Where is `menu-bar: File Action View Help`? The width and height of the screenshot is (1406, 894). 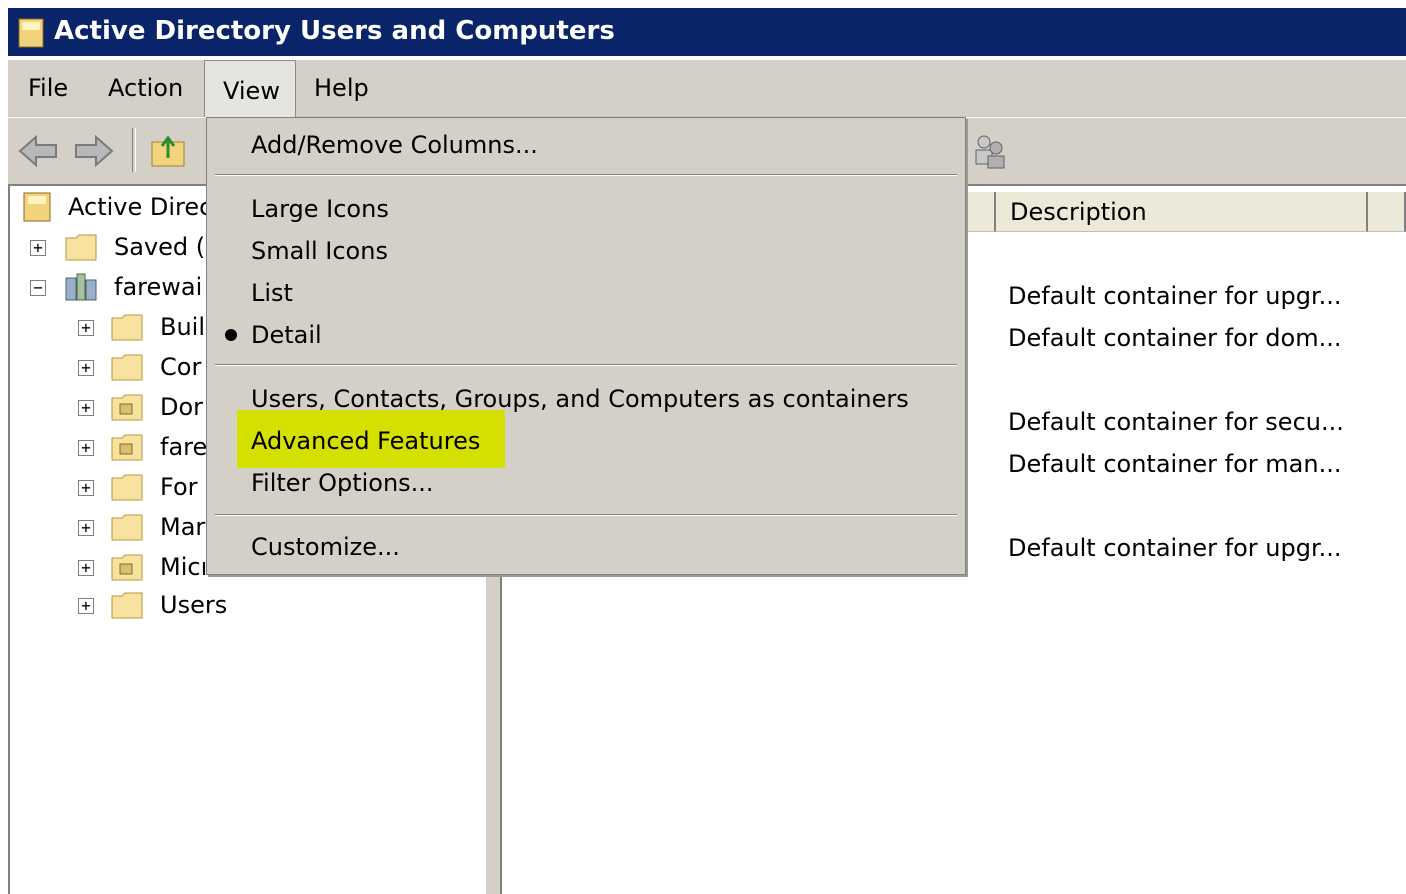
menu-bar: File Action View Help is located at coordinates (707, 89).